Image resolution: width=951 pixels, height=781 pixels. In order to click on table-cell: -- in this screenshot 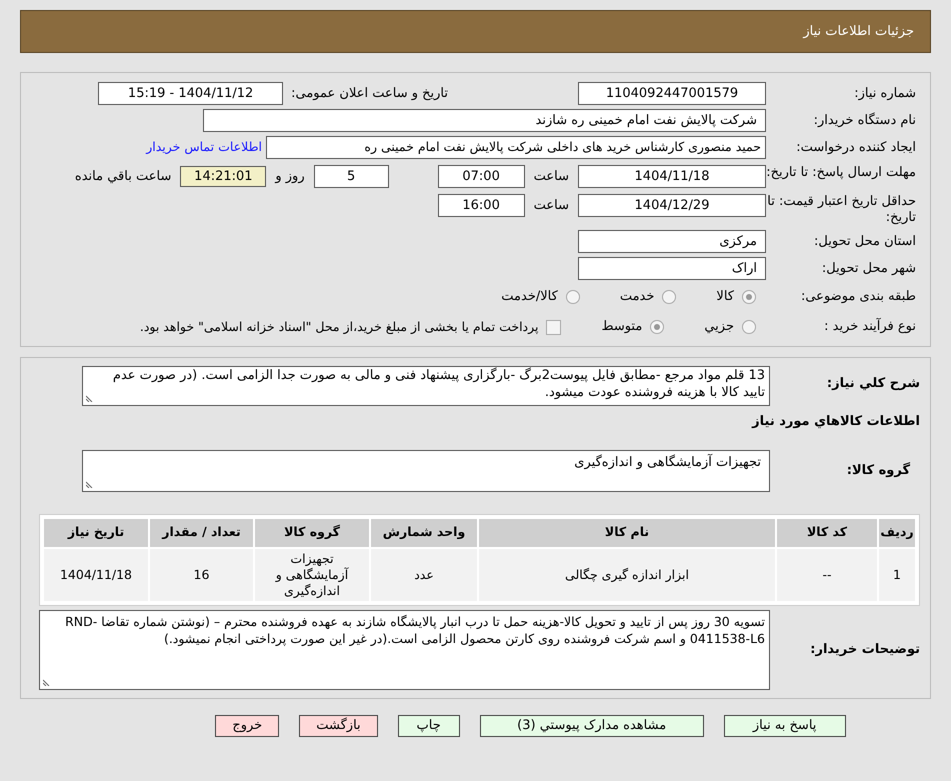, I will do `click(827, 574)`.